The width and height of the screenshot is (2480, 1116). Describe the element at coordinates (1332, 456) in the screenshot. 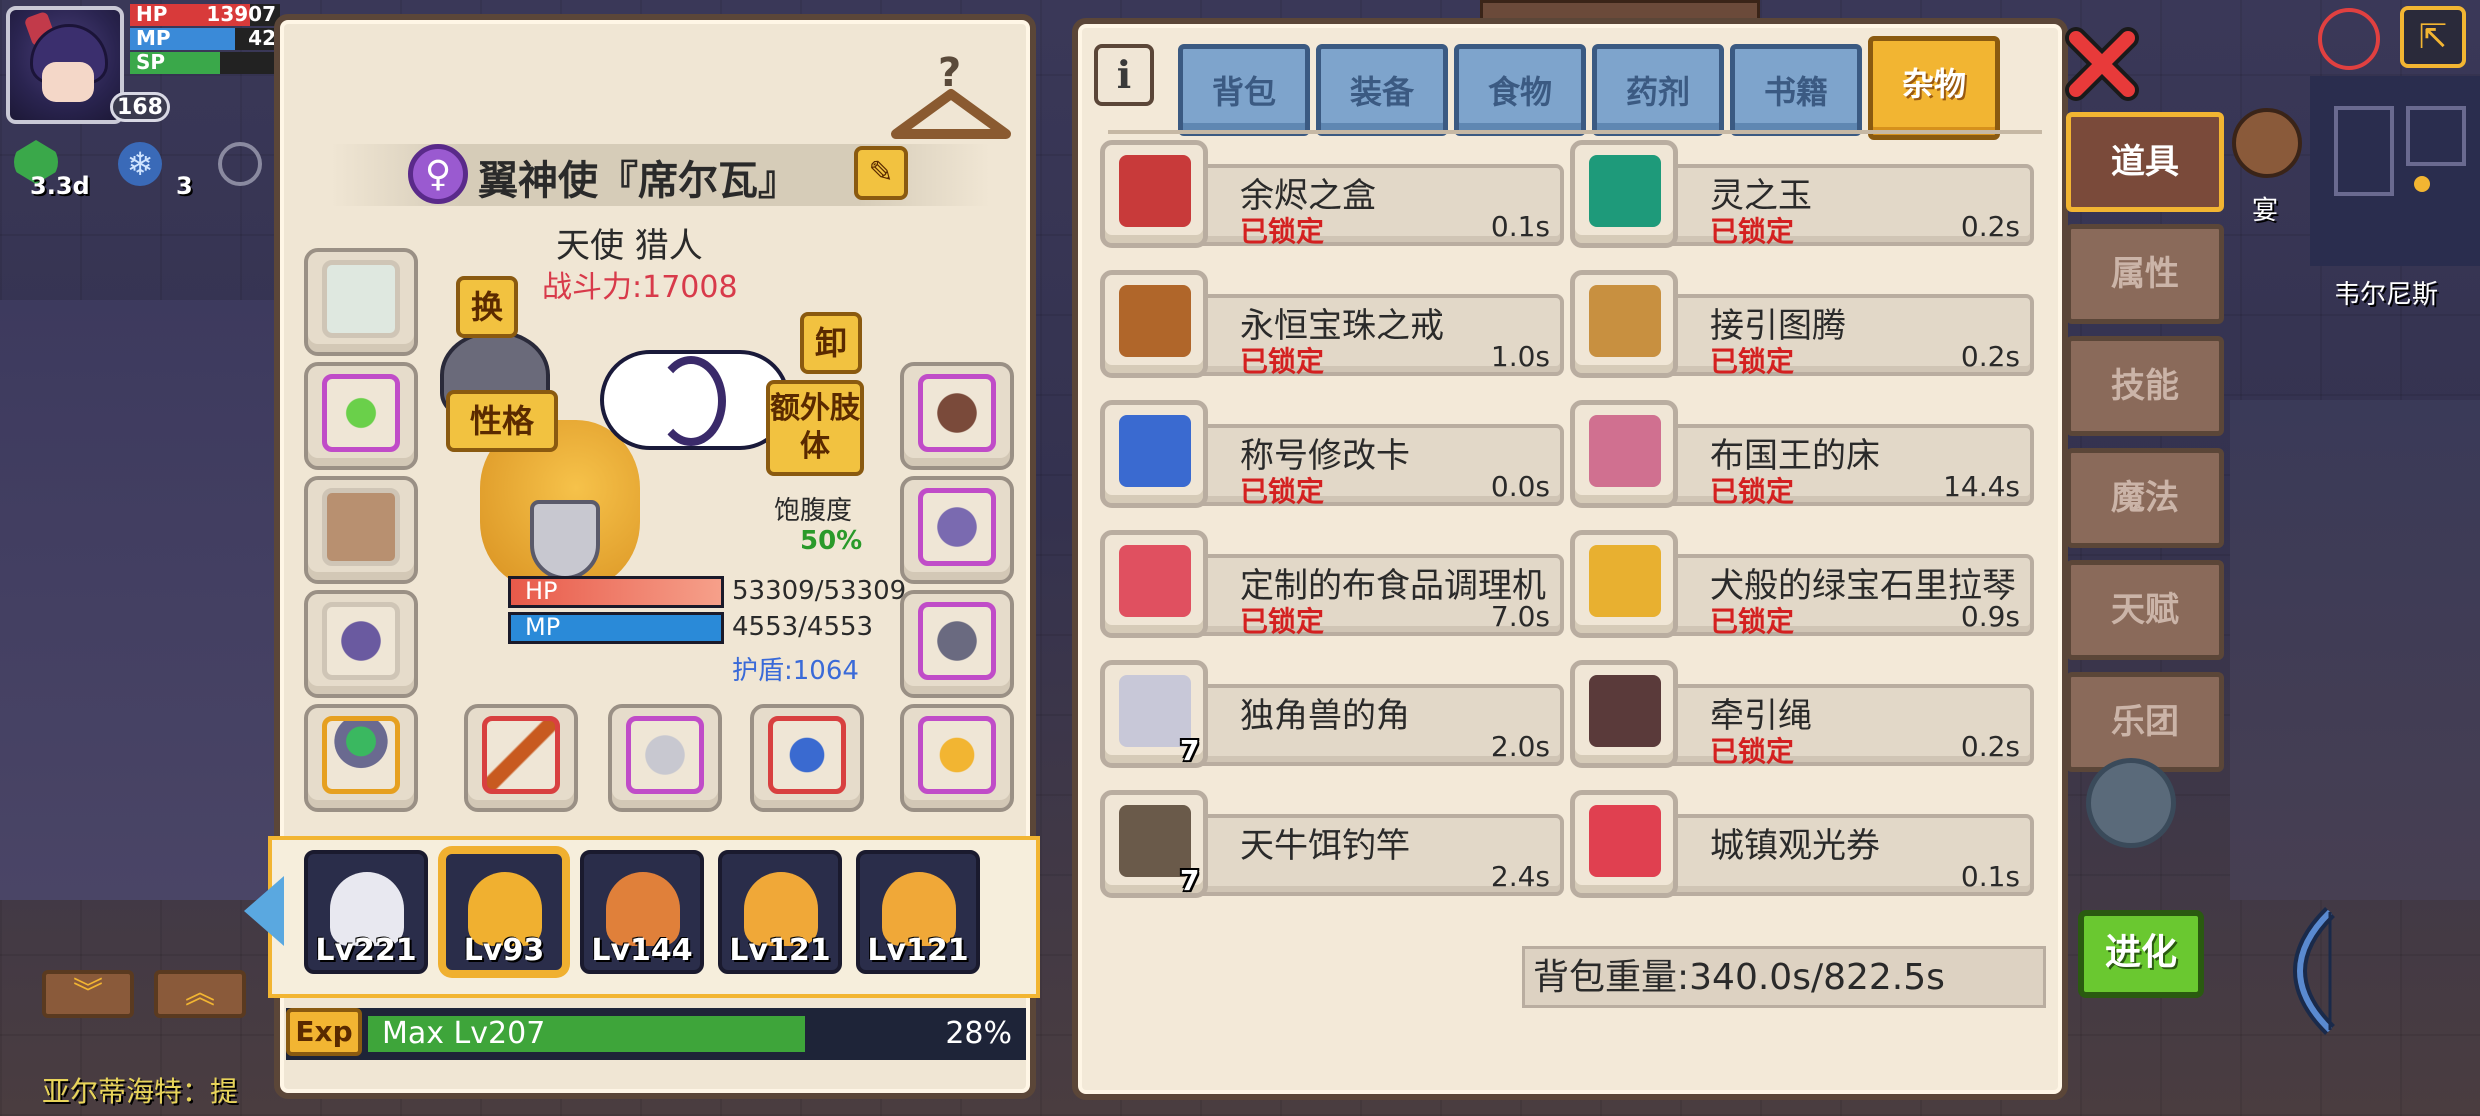

I see `inventory-item: 称号修改卡 已锁定 0.0s` at that location.